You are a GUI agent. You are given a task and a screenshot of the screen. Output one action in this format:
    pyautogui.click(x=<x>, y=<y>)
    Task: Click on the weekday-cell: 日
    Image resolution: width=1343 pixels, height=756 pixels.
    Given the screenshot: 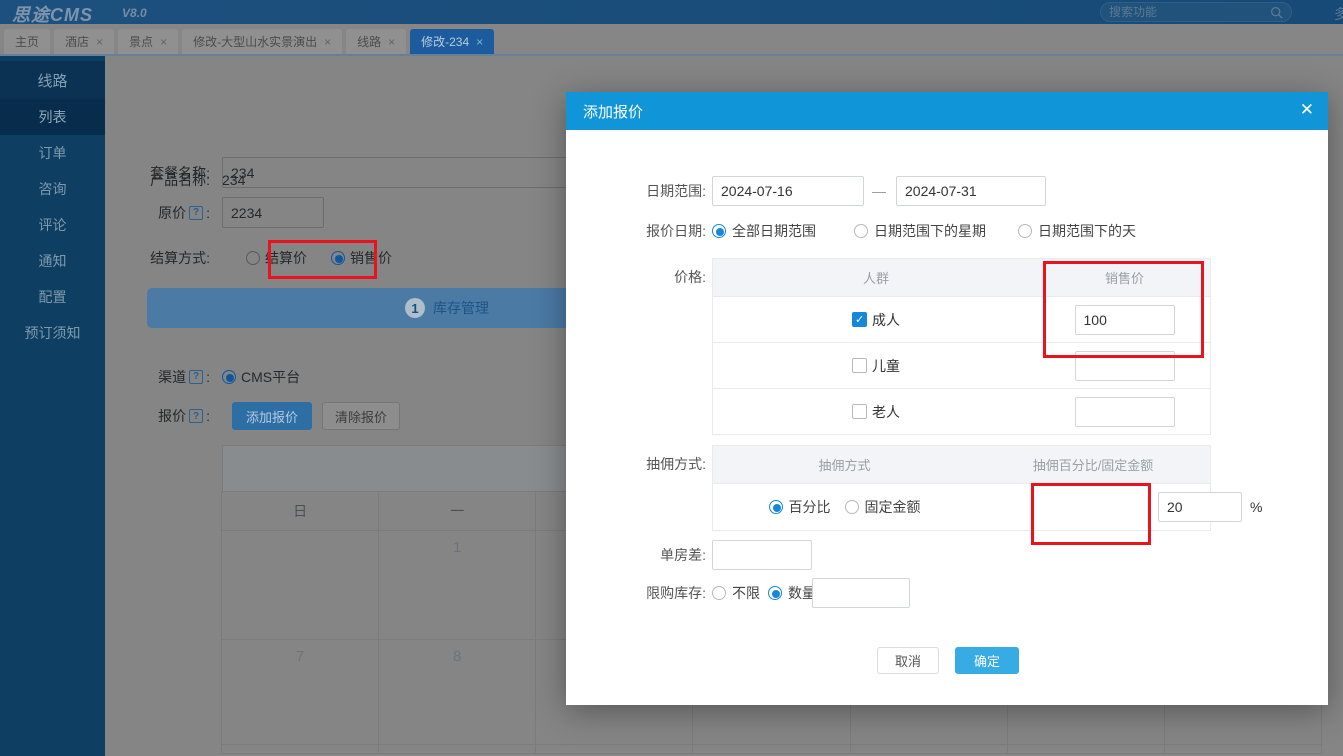 What is the action you would take?
    pyautogui.click(x=300, y=511)
    